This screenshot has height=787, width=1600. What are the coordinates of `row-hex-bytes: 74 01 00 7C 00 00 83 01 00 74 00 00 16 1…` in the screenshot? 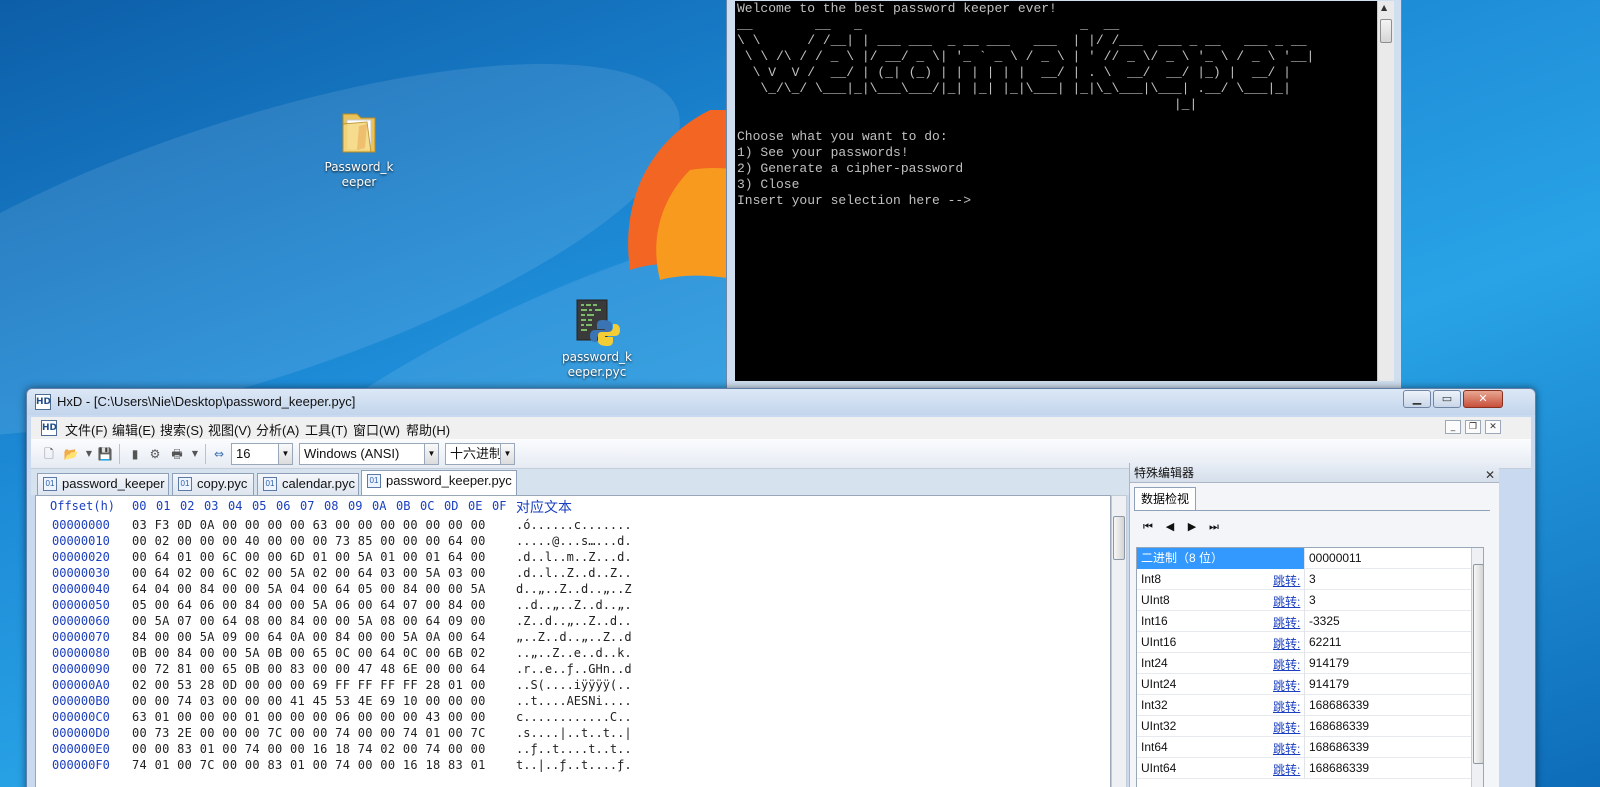 It's located at (309, 765).